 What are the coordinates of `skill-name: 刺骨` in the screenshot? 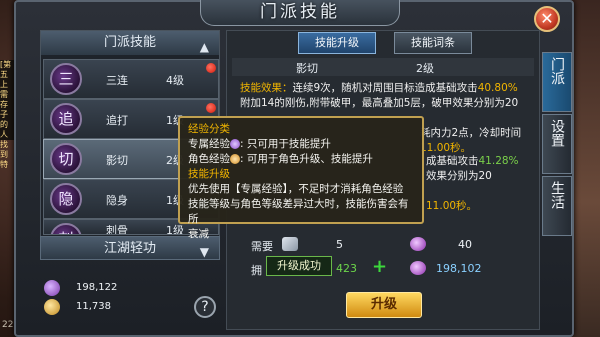 It's located at (117, 229).